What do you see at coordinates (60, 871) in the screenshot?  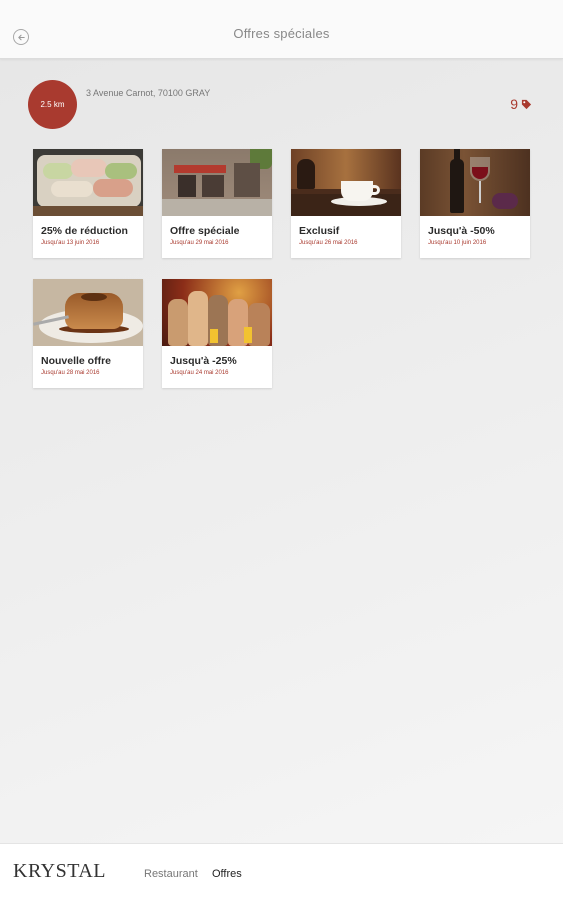 I see `brand-logo: KRYSTAL` at bounding box center [60, 871].